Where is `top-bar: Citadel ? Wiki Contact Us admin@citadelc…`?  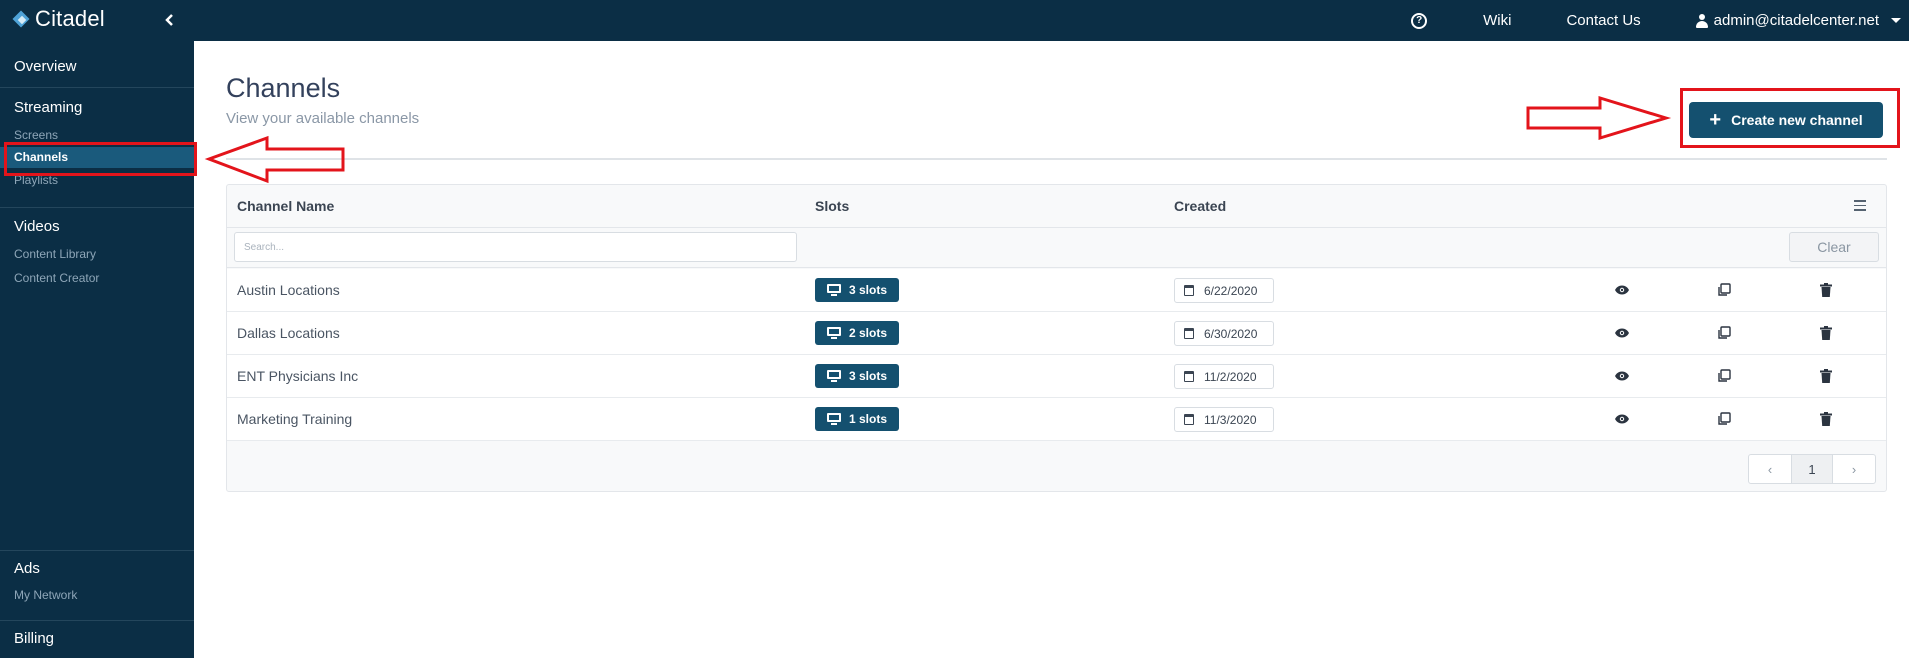 top-bar: Citadel ? Wiki Contact Us admin@citadelc… is located at coordinates (954, 20).